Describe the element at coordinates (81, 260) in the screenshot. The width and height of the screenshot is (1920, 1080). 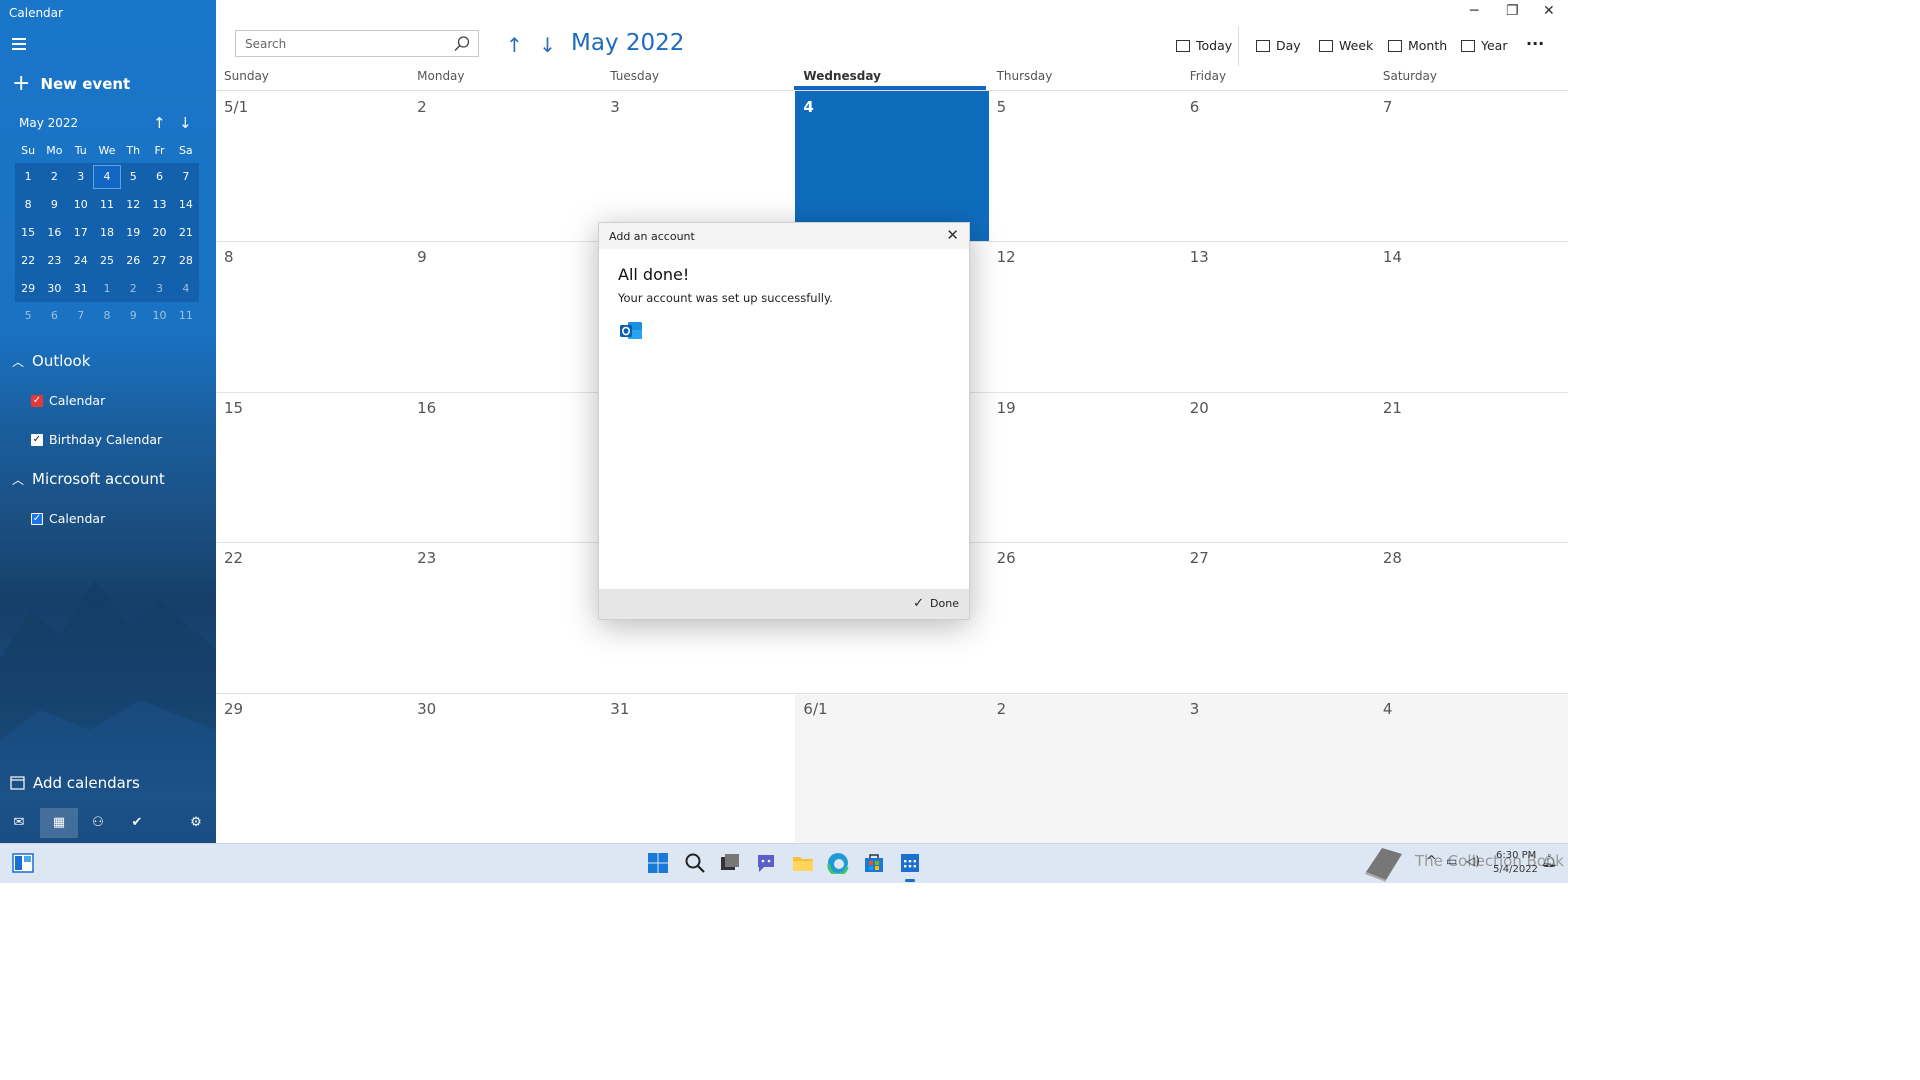
I see `mini-calendar-day: 24` at that location.